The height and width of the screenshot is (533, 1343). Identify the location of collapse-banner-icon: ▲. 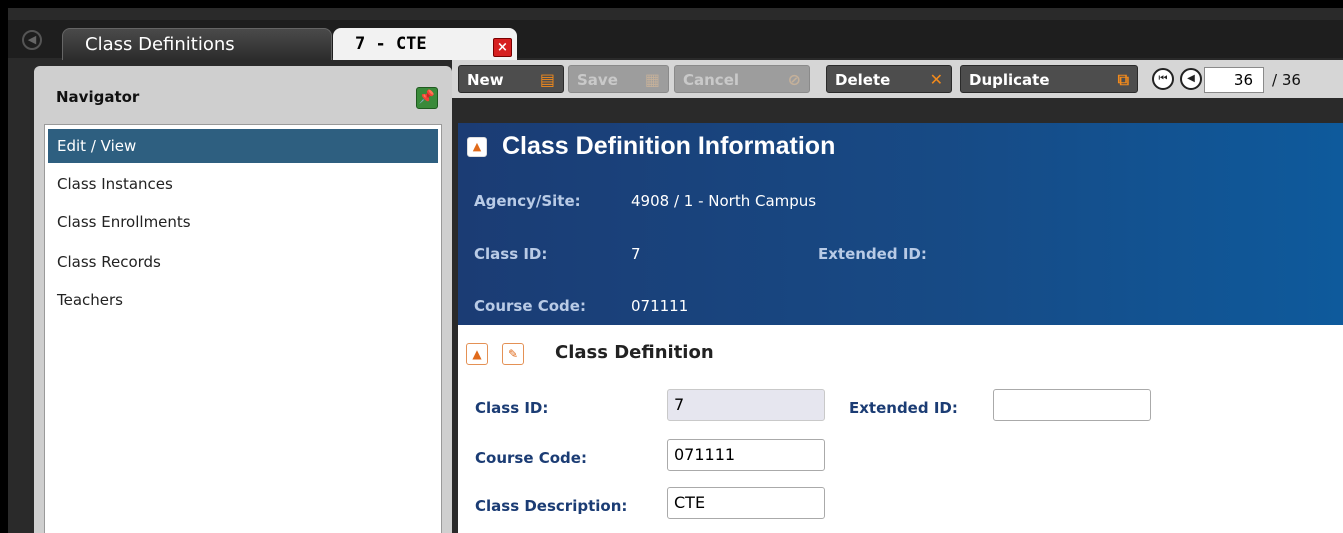
(477, 147).